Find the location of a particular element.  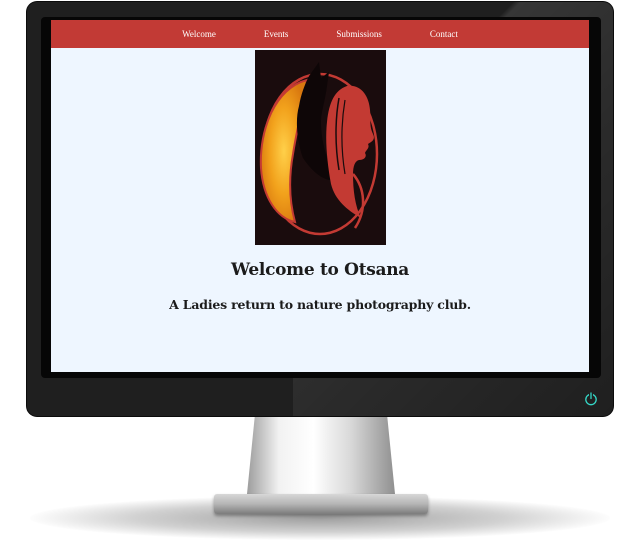

wolf-moon-woman-logo is located at coordinates (320, 147).